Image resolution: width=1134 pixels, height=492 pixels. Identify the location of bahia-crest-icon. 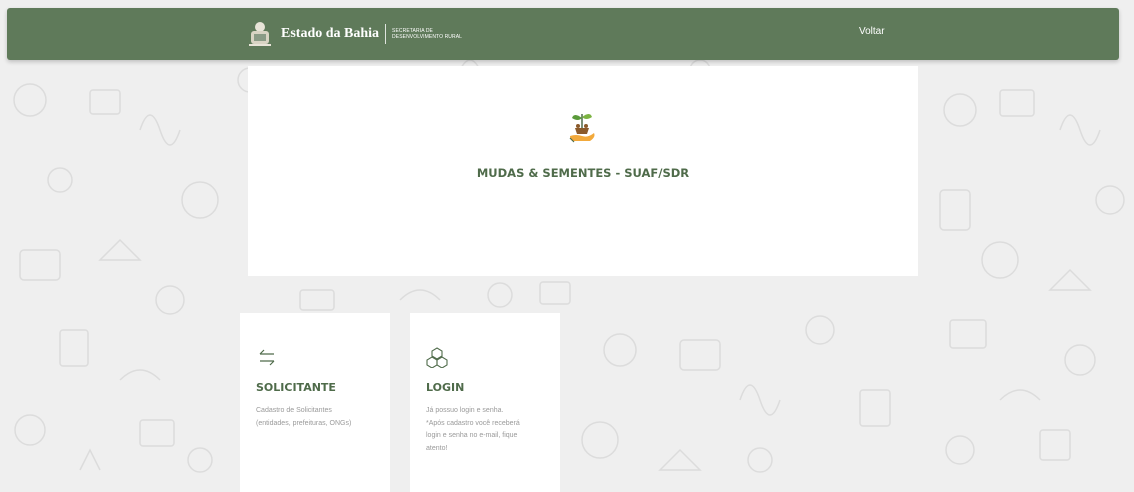
(260, 34).